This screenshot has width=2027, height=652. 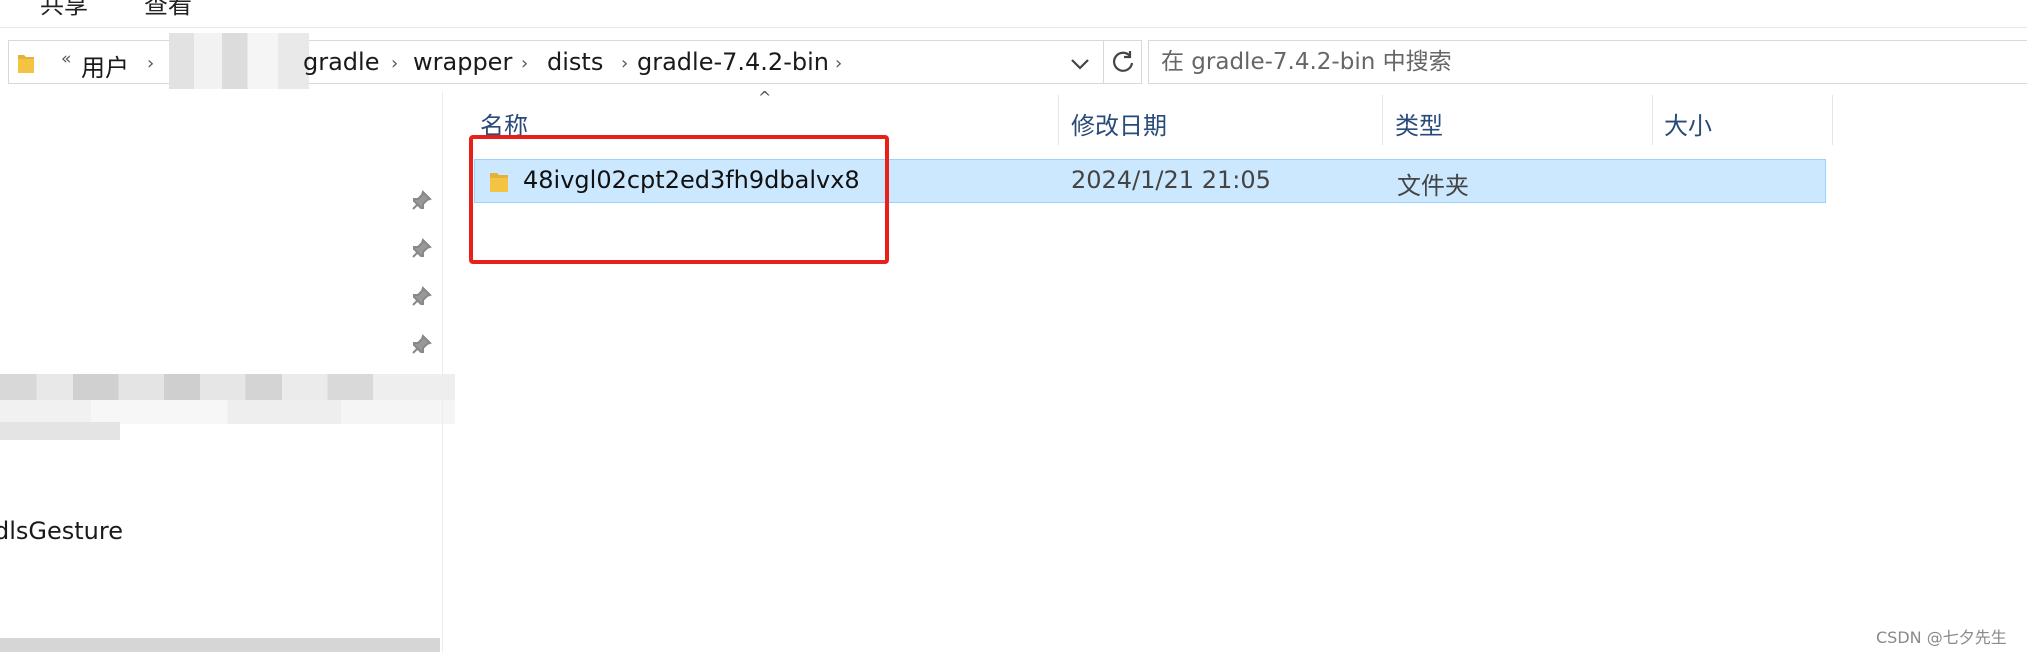 What do you see at coordinates (1171, 180) in the screenshot?
I see `file-modified-date: 2024/1/21 21:05` at bounding box center [1171, 180].